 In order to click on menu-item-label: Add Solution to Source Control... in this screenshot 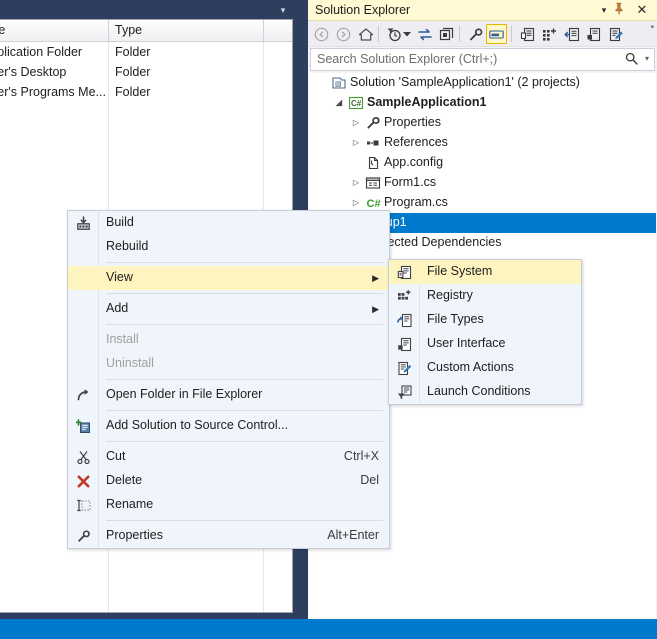, I will do `click(197, 425)`.